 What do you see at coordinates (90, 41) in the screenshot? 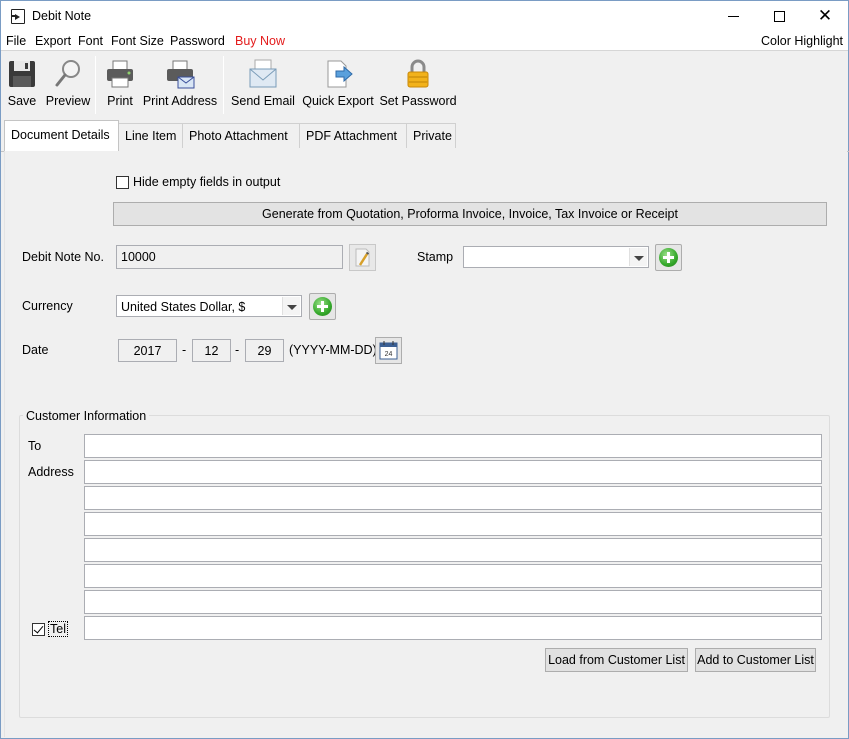
I see `menu-font: Font` at bounding box center [90, 41].